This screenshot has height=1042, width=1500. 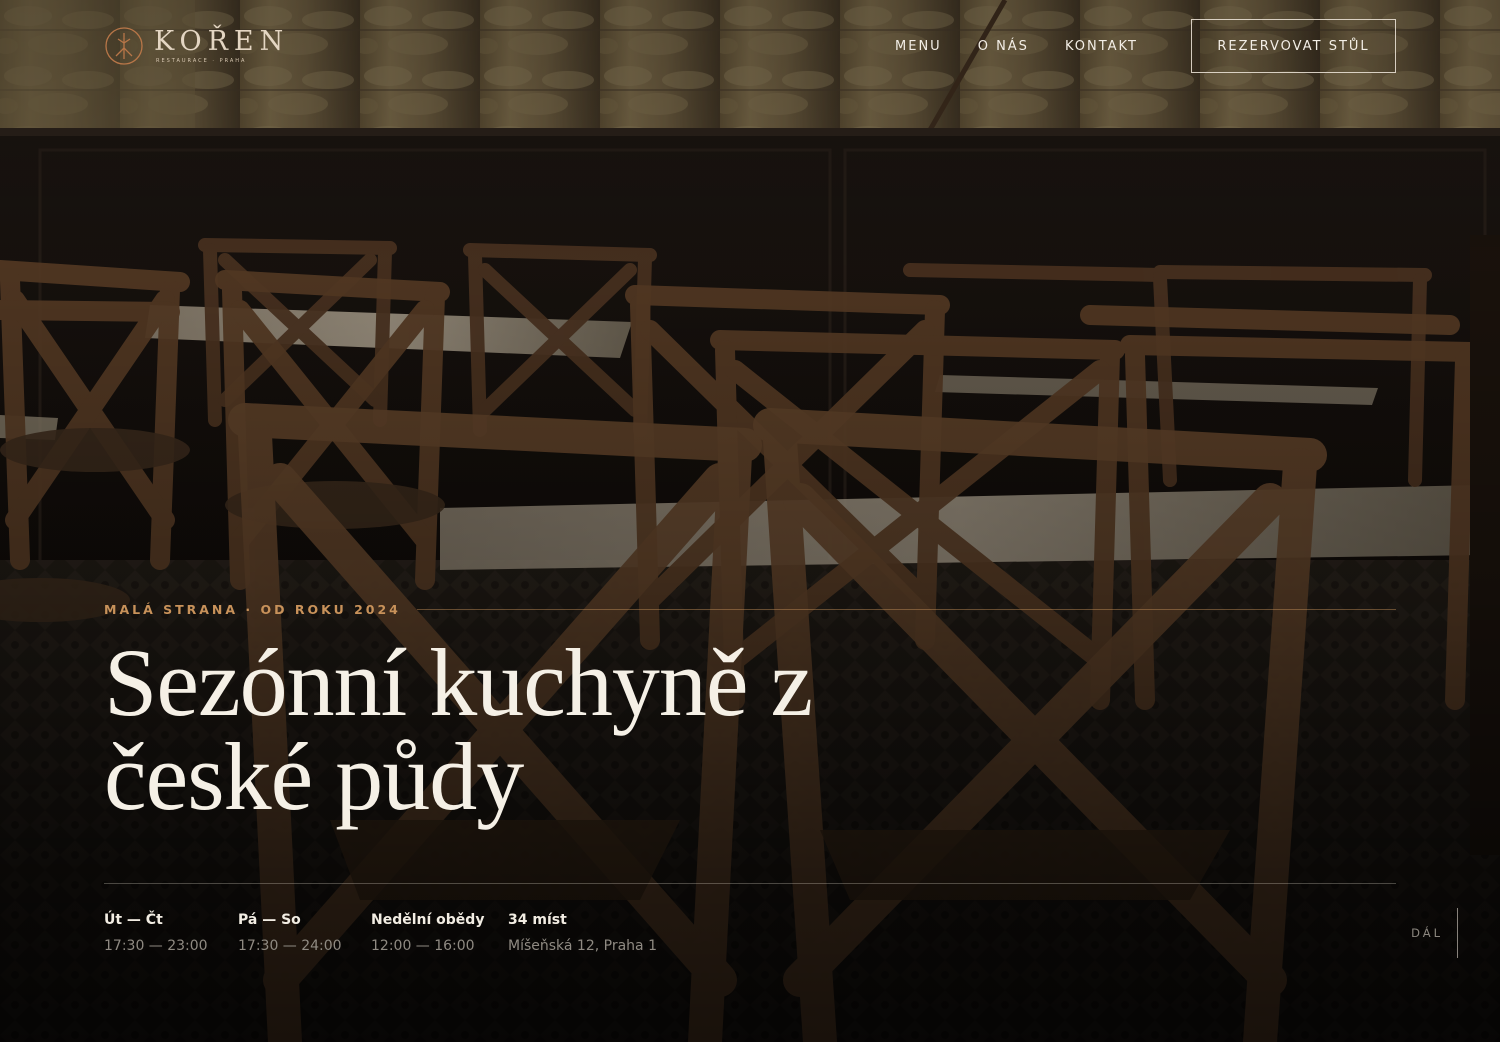 I want to click on info-item-seats-address: 34 míst Míšeňská 12, Praha 1, so click(x=608, y=933).